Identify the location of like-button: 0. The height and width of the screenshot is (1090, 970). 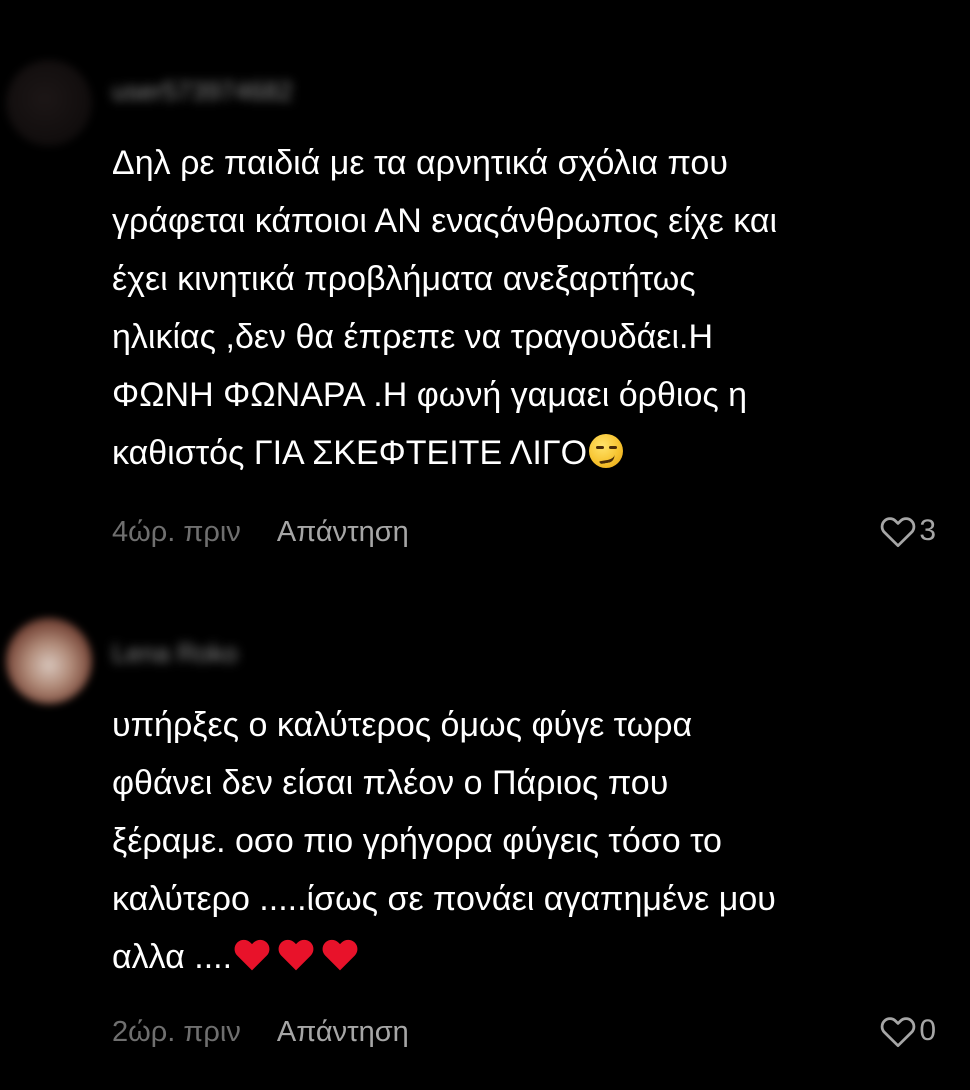
(907, 1031).